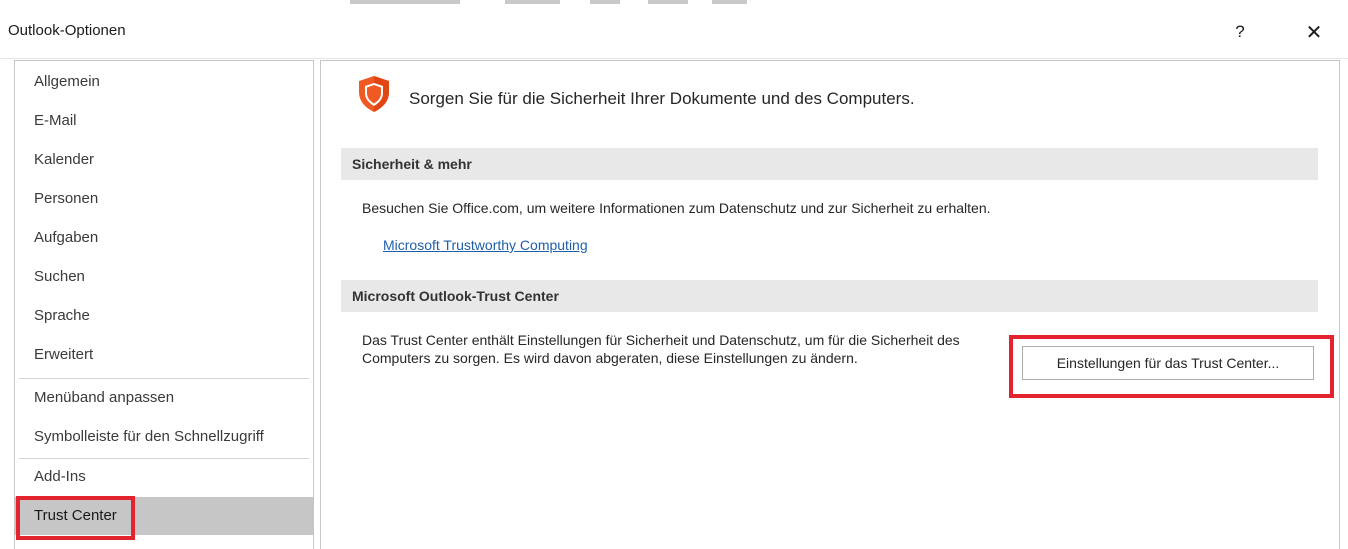 Image resolution: width=1348 pixels, height=549 pixels. Describe the element at coordinates (829, 164) in the screenshot. I see `section-heading-security: Sicherheit & mehr` at that location.